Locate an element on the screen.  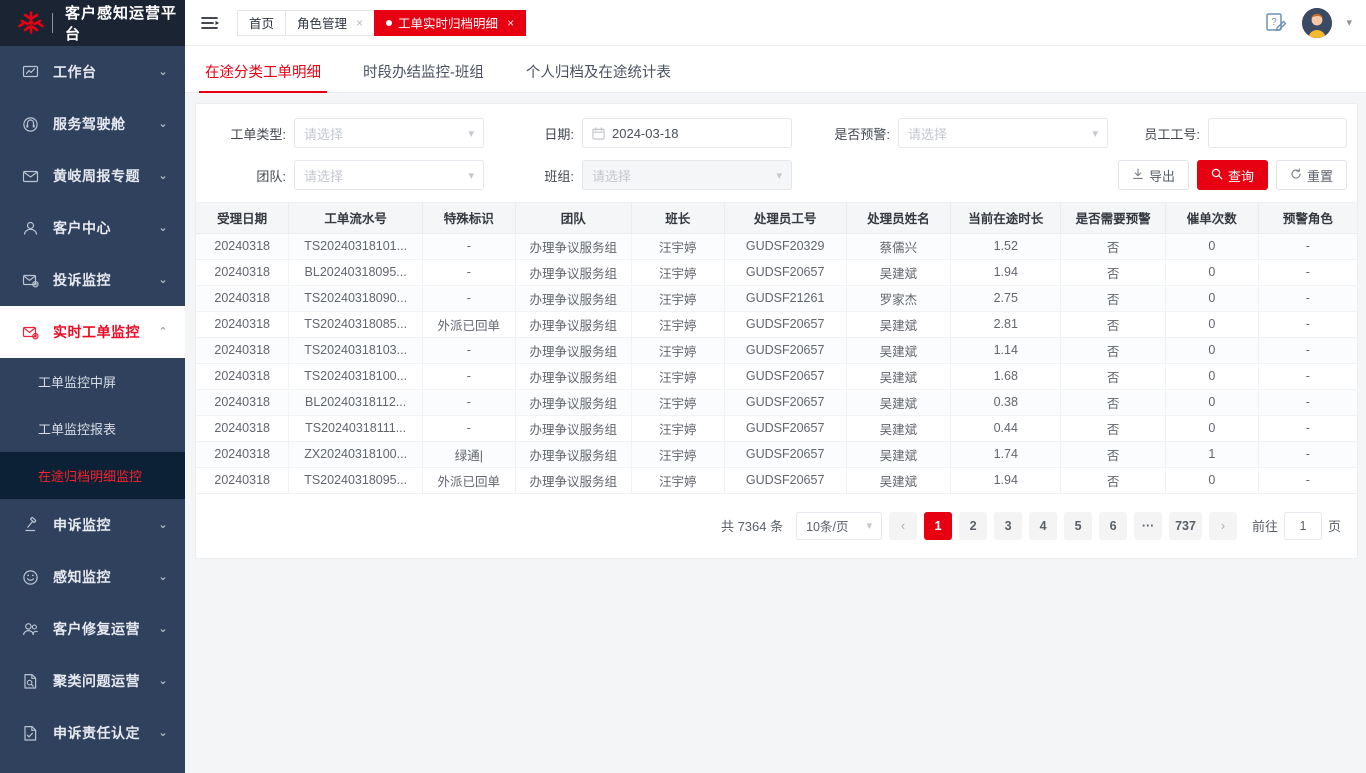
sidebar-item-2: 黄岐周报专题 ⌄ is located at coordinates (92, 176).